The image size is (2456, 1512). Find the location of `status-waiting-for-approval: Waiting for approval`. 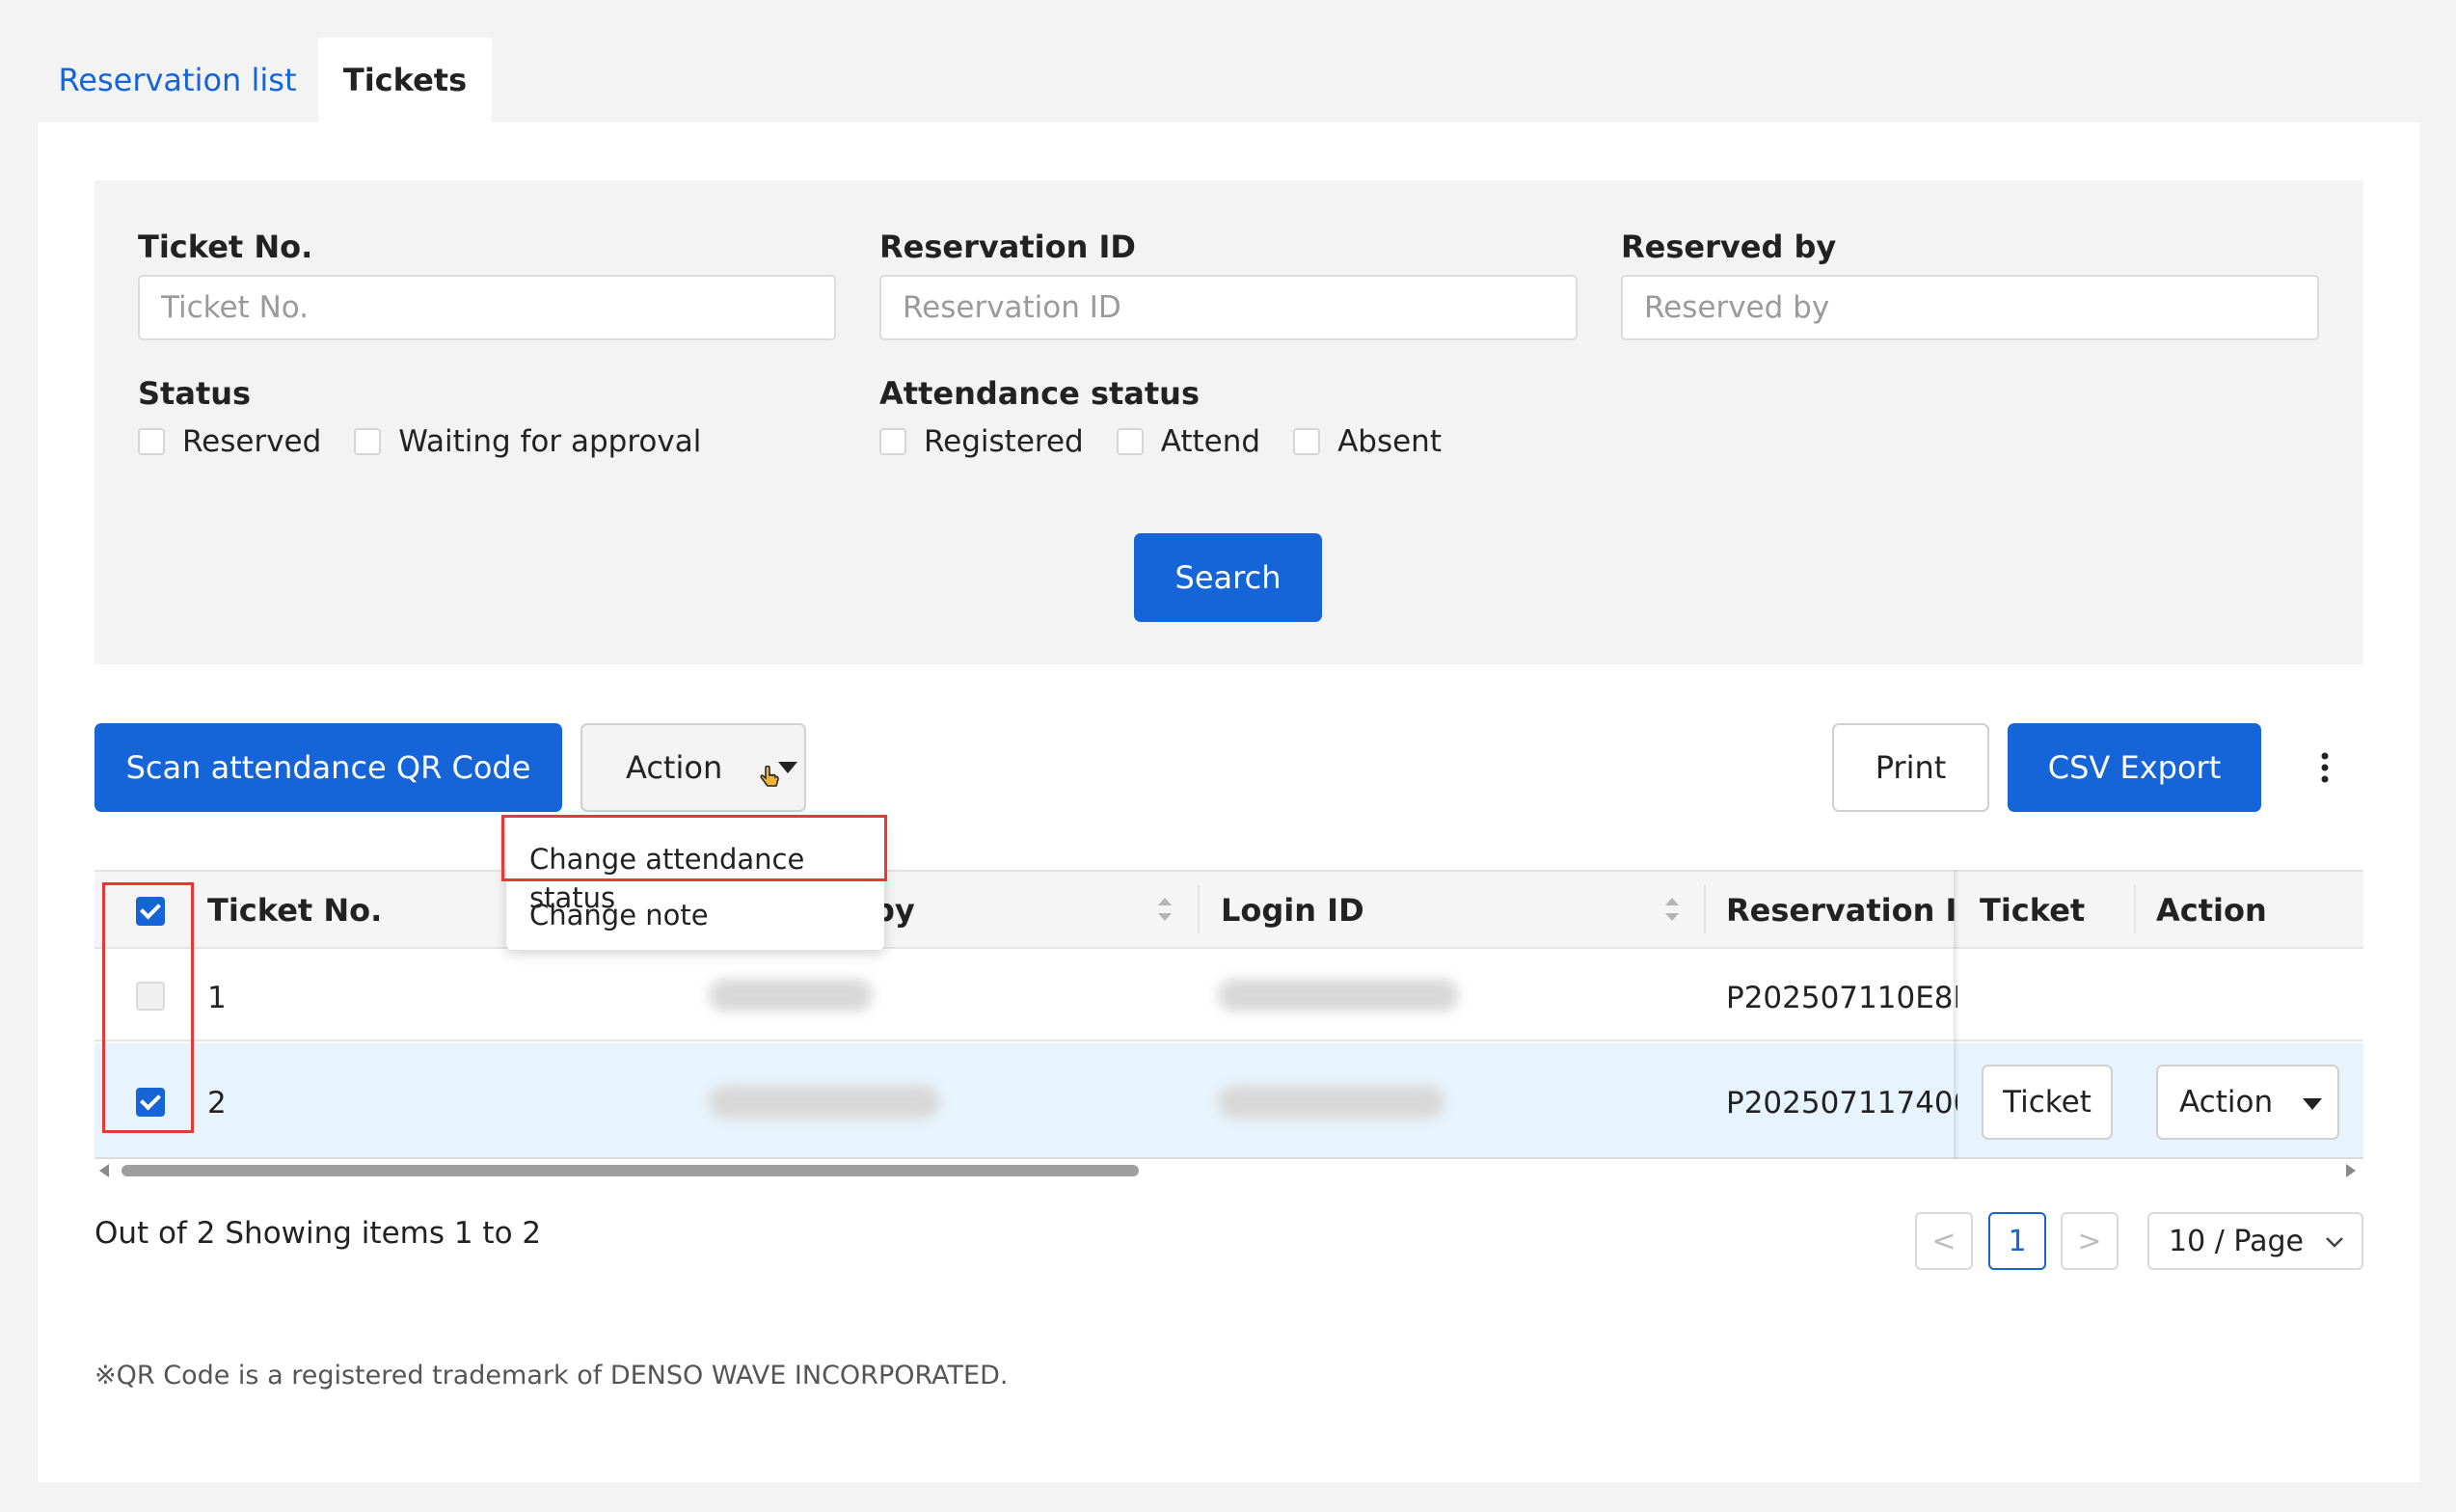

status-waiting-for-approval: Waiting for approval is located at coordinates (527, 441).